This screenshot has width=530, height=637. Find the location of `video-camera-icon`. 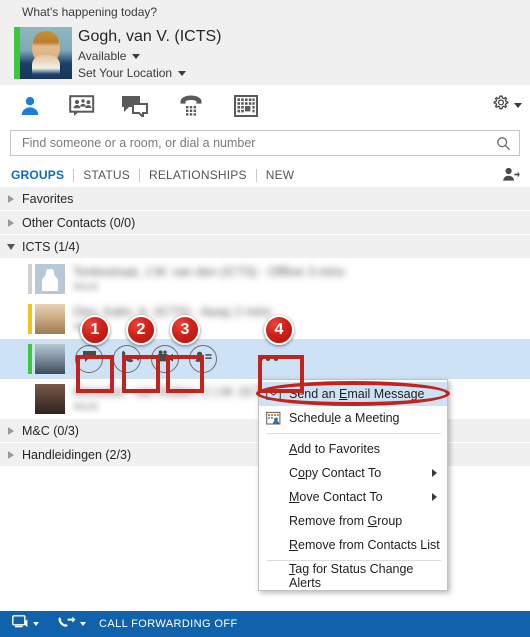

video-camera-icon is located at coordinates (165, 359).